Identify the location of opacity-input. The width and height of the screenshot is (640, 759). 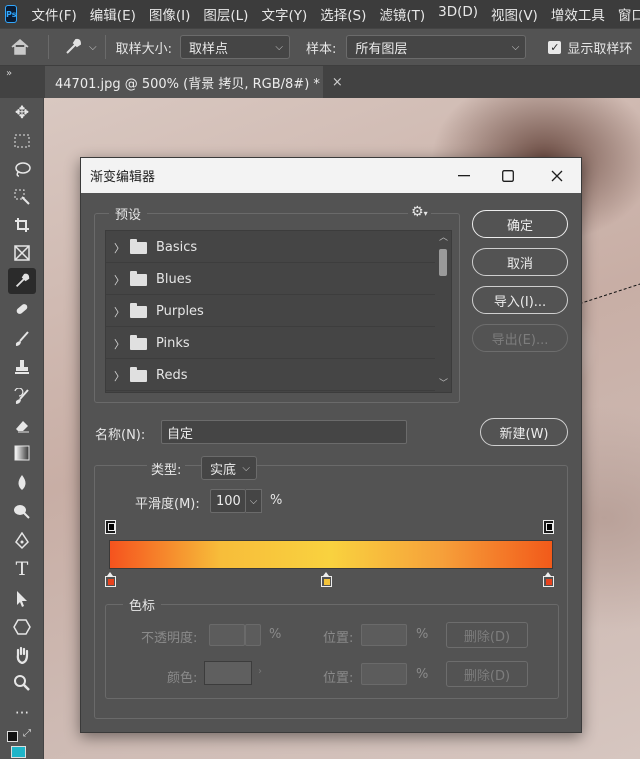
(227, 635).